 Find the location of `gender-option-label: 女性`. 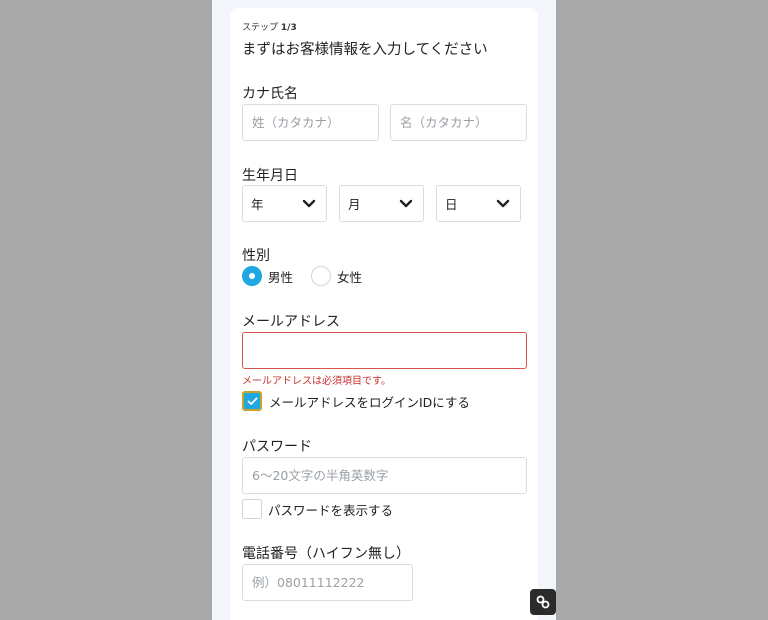

gender-option-label: 女性 is located at coordinates (350, 277).